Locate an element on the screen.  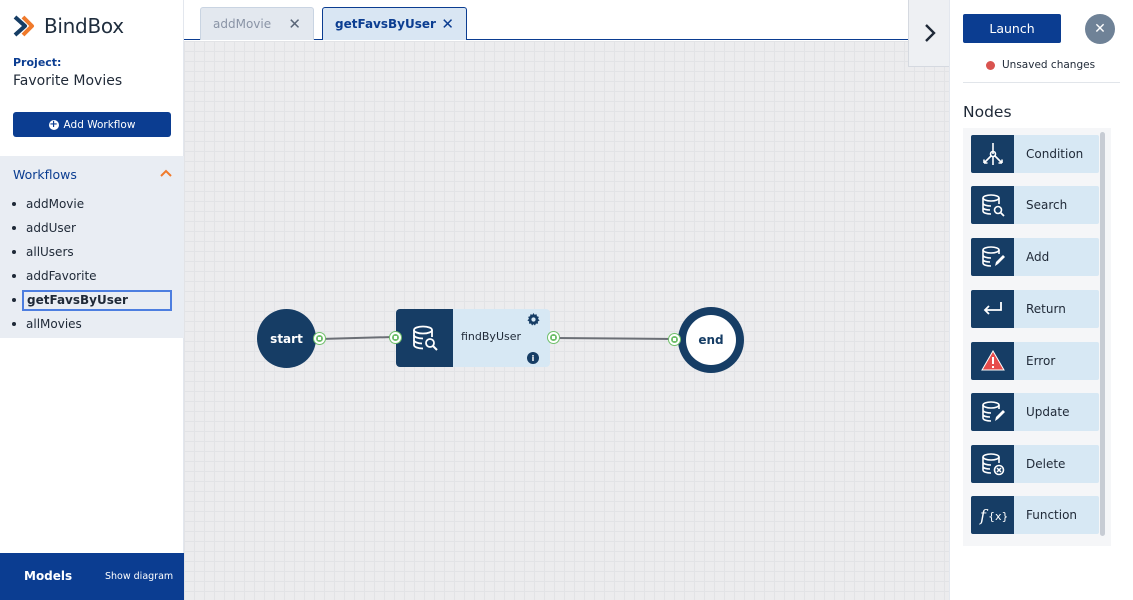
node-function: f {x} Function is located at coordinates (1035, 515).